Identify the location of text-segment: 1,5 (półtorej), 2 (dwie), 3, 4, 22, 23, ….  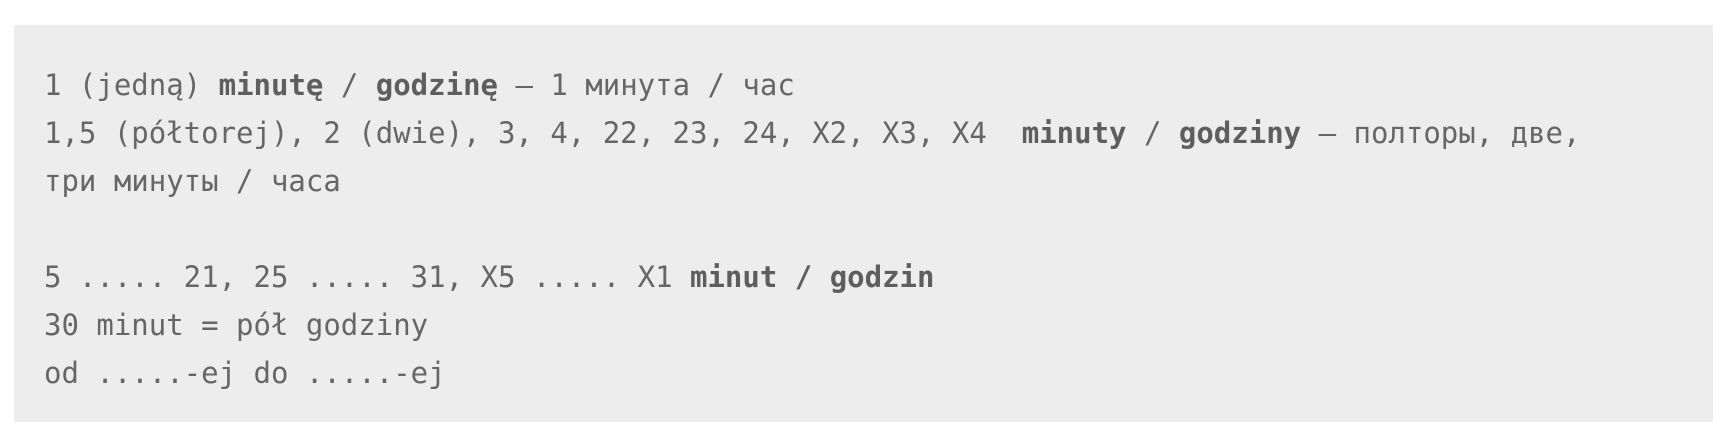
(533, 133).